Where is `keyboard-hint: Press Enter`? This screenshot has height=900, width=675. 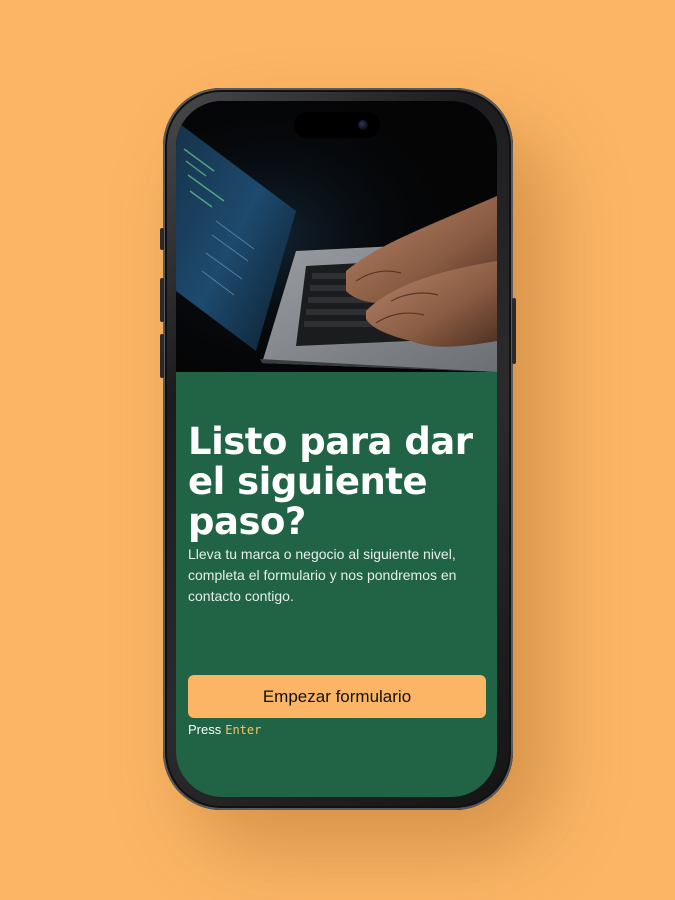
keyboard-hint: Press Enter is located at coordinates (224, 729).